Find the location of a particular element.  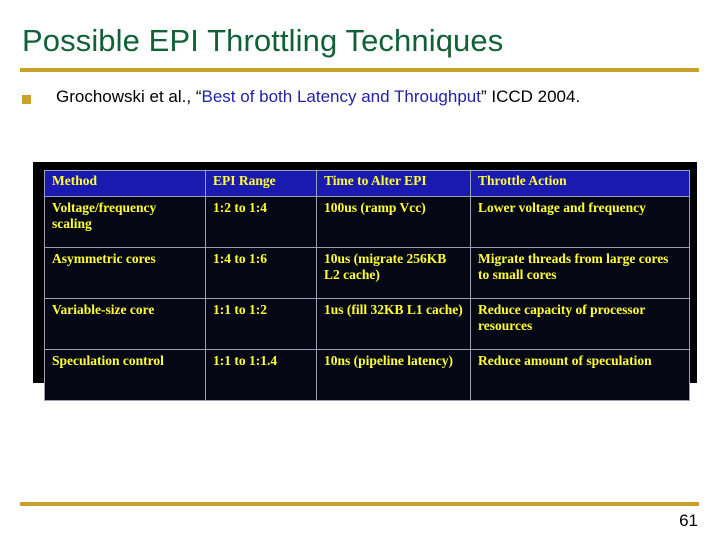

page-number: 61 is located at coordinates (688, 520).